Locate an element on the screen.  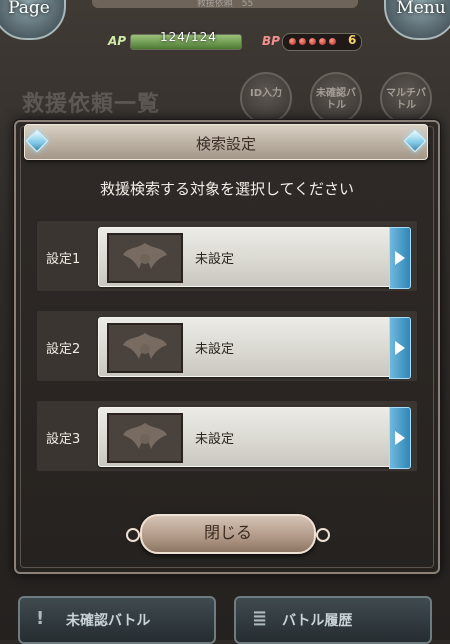
setting-slot-2: 未設定 is located at coordinates (254, 348).